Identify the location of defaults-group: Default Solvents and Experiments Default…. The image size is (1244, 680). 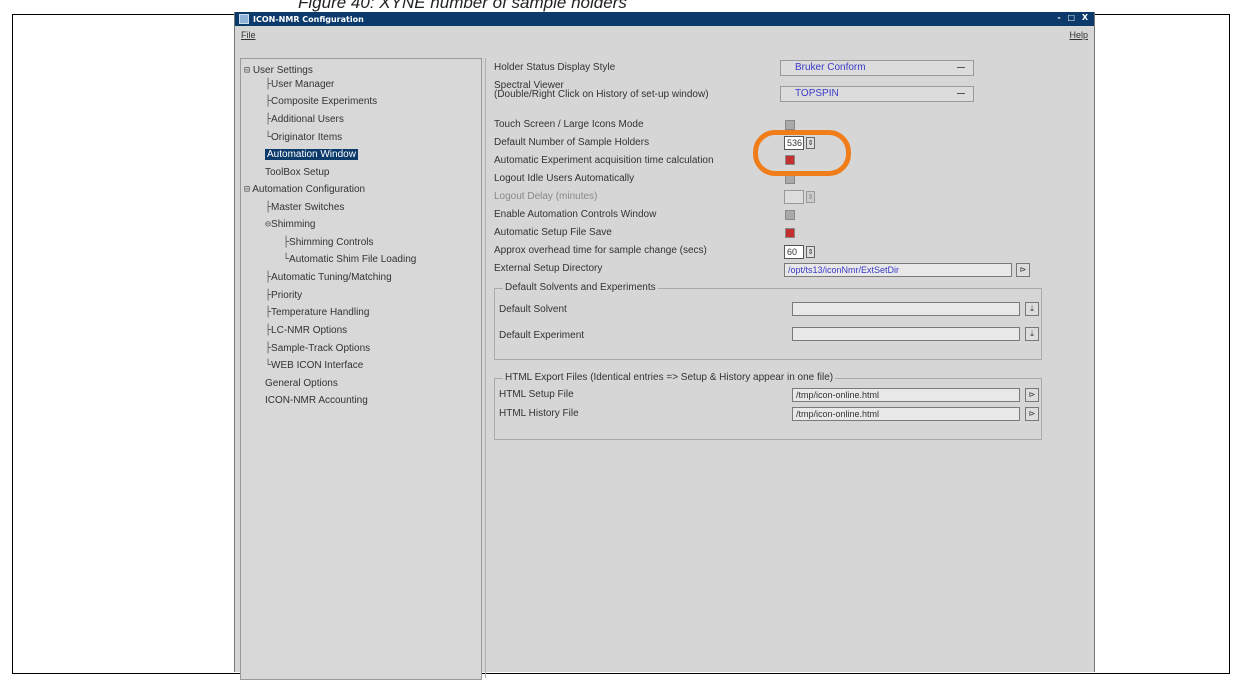
(768, 321).